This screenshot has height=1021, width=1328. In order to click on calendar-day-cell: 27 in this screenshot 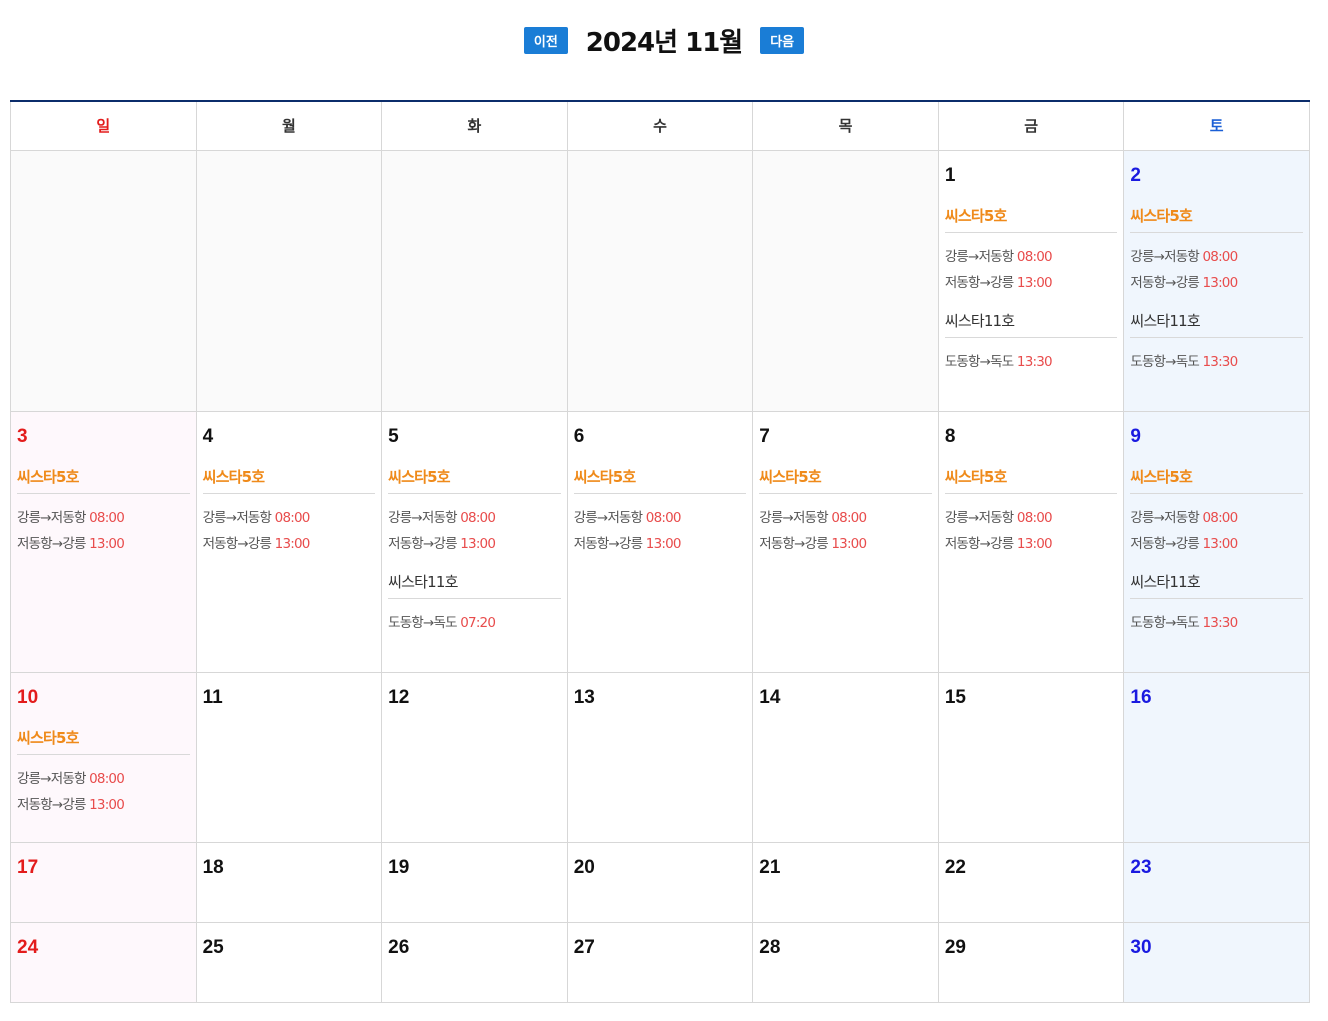, I will do `click(660, 962)`.